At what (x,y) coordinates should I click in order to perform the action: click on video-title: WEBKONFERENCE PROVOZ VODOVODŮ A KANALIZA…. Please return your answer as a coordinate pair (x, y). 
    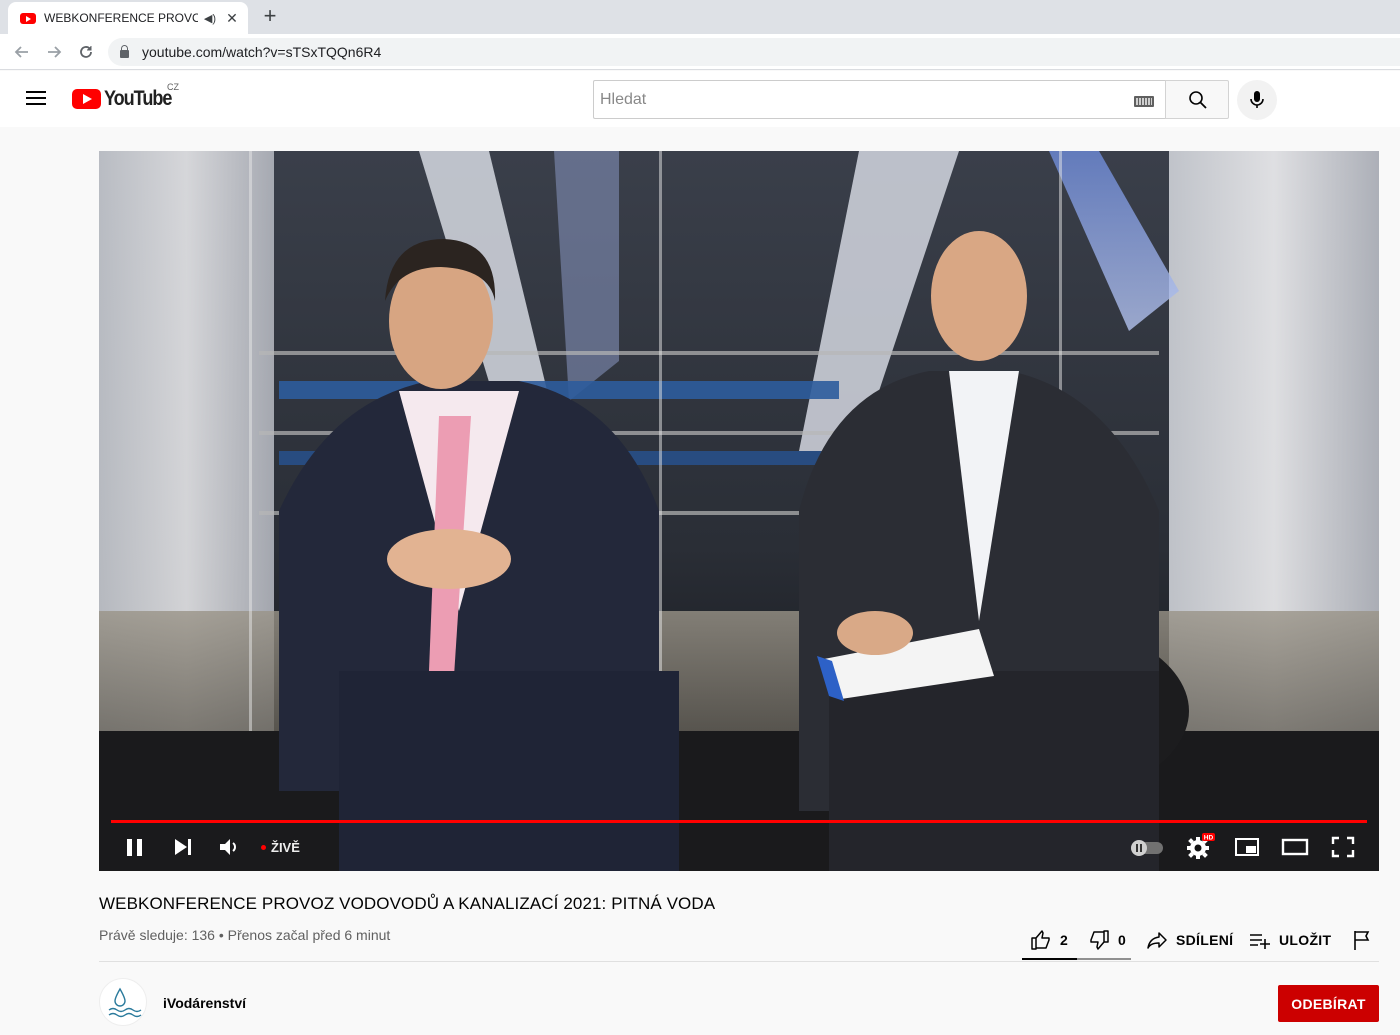
    Looking at the image, I should click on (407, 903).